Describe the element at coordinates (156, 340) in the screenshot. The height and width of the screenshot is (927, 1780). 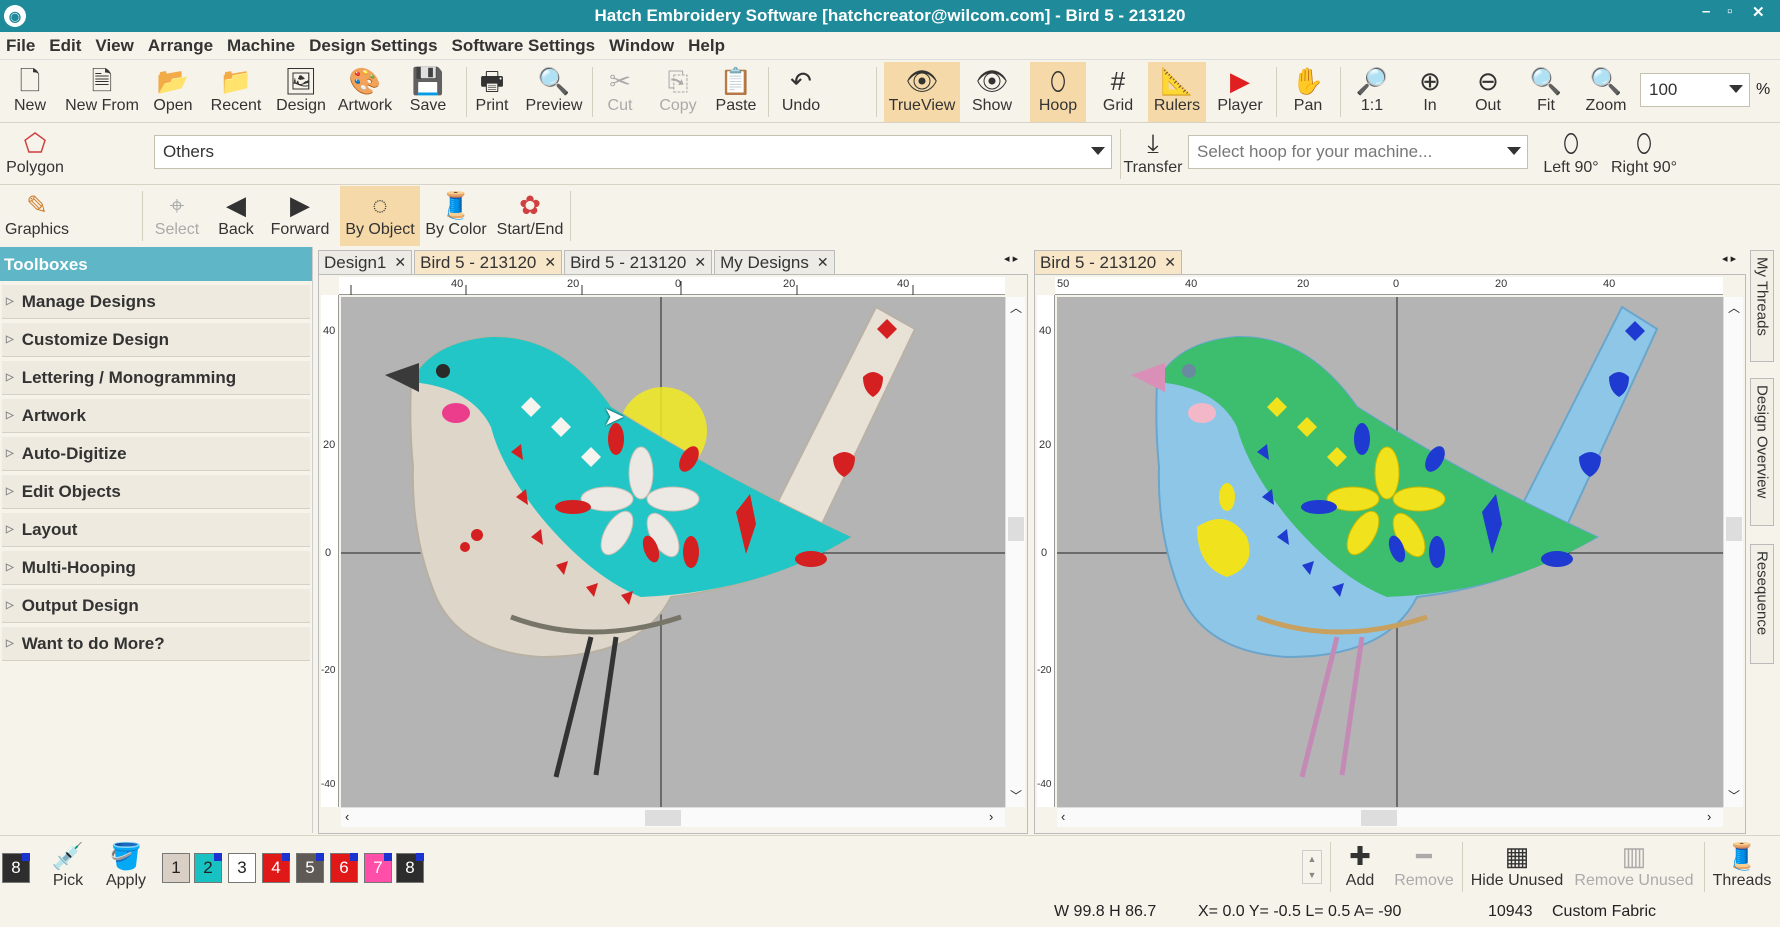
I see `toolbox-customize-design: ▷ Customize Design` at that location.